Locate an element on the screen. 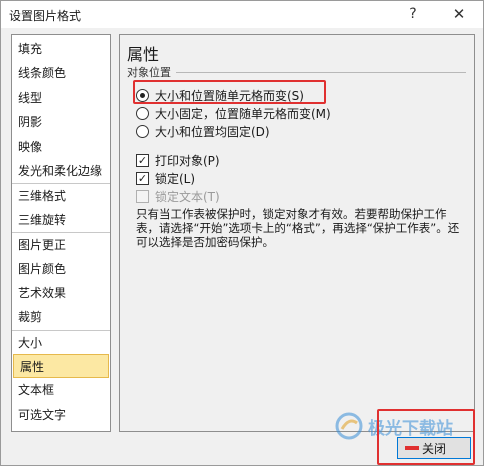 The width and height of the screenshot is (484, 466). sidebar-item-line-style: 线型 is located at coordinates (61, 98).